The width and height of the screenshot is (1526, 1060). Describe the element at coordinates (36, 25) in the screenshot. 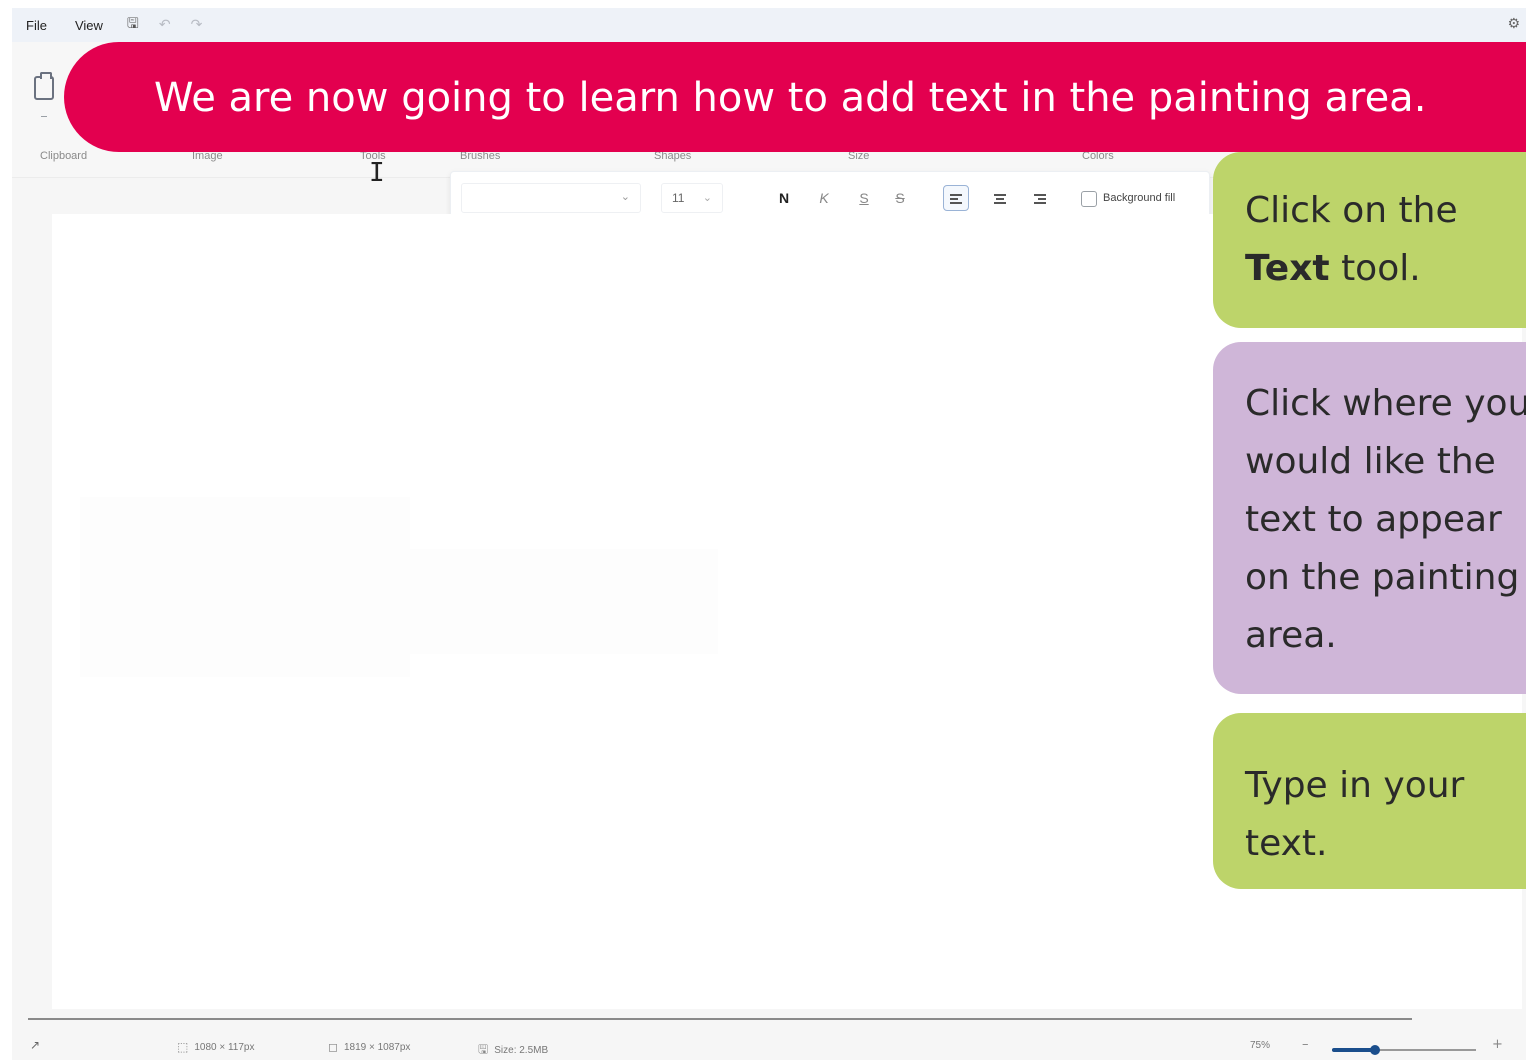

I see `menu-file: File` at that location.